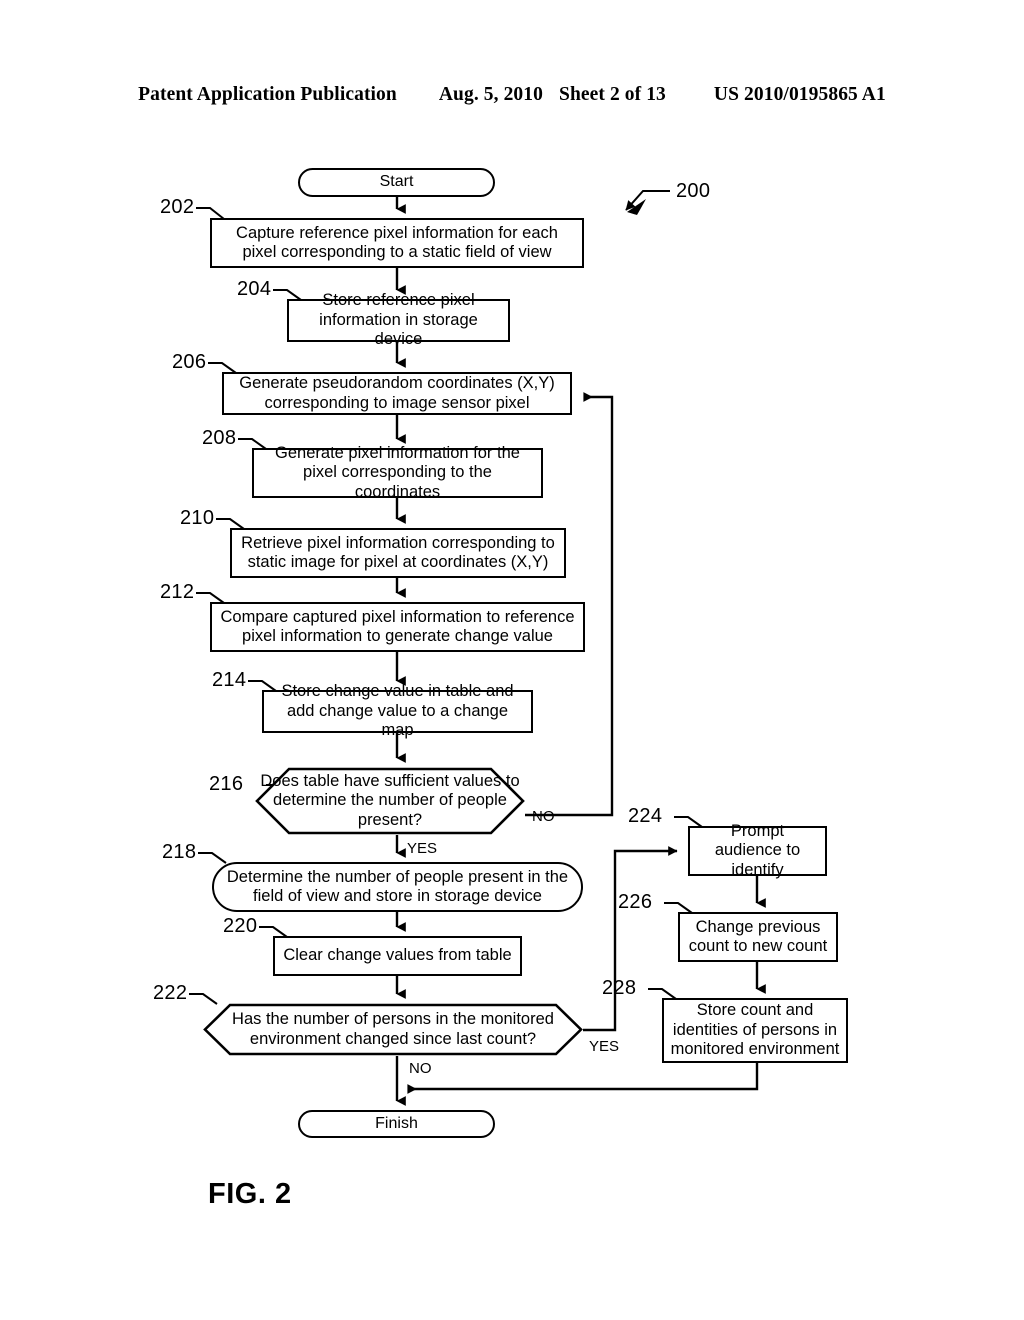  Describe the element at coordinates (490, 94) in the screenshot. I see `header-date: Aug. 5, 2010` at that location.